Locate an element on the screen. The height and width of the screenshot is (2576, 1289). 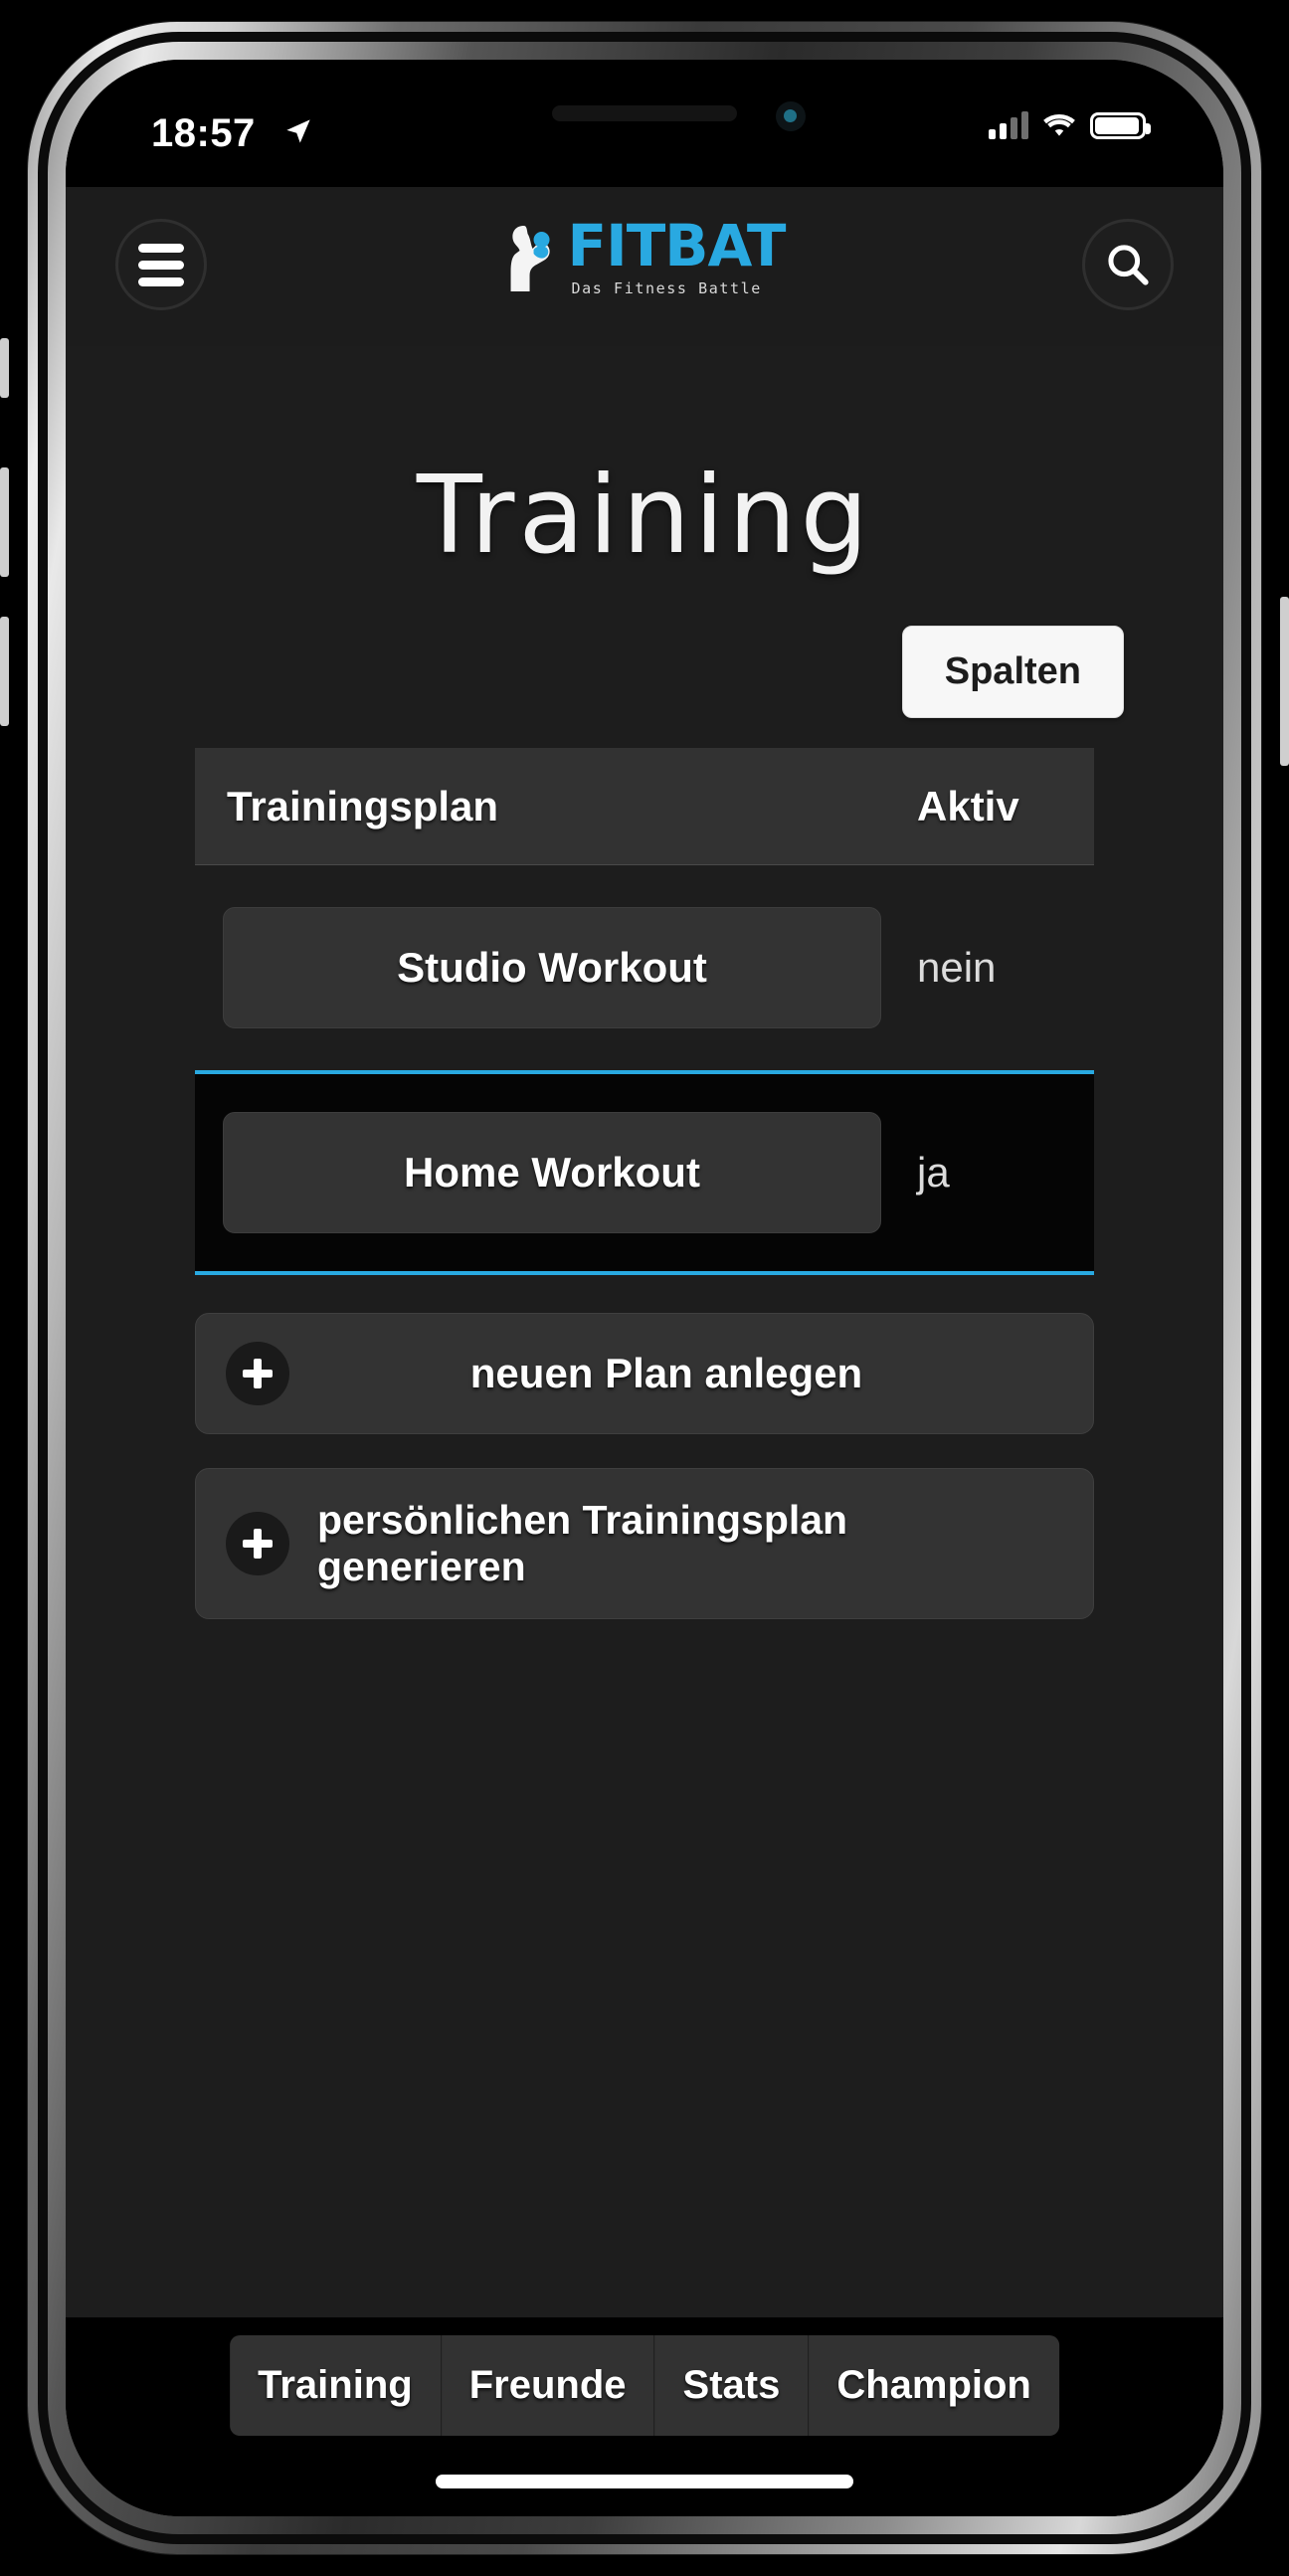
logo-text-bat: BAT is located at coordinates (725, 245).